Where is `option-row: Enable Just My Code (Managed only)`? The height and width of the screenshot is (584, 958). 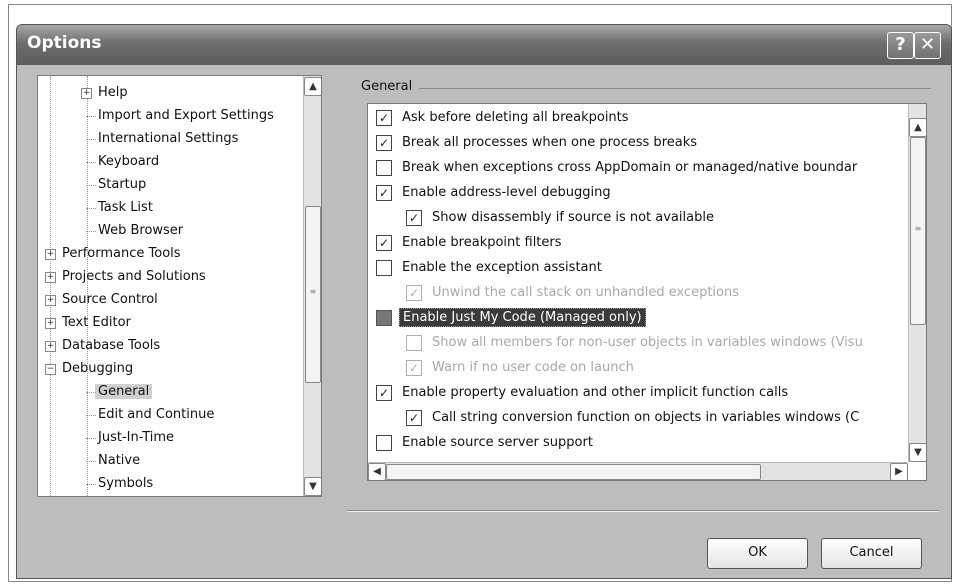
option-row: Enable Just My Code (Managed only) is located at coordinates (511, 318).